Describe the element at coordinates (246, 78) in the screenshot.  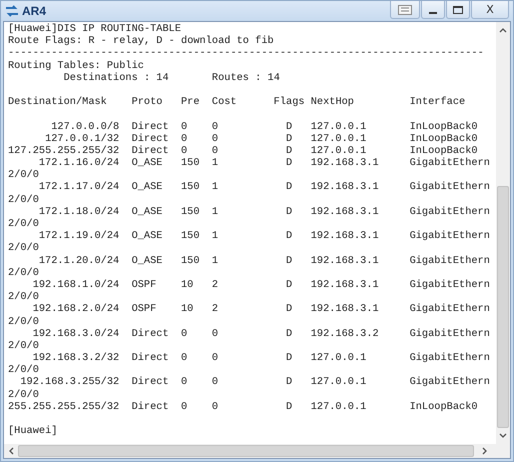
I see `summary-text: Routes : 14` at that location.